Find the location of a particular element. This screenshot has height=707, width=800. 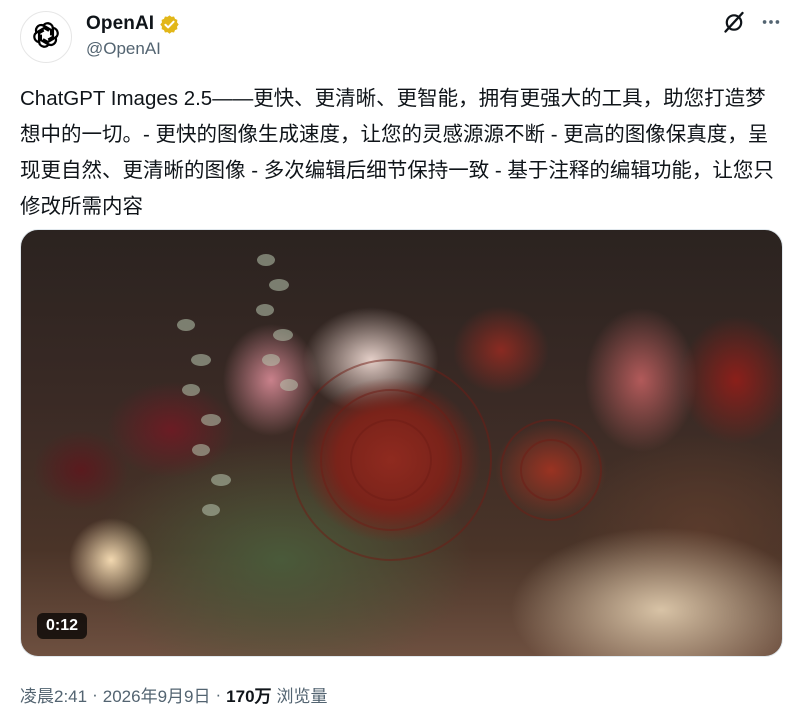

tweet-meta: 凌晨2:41 · 2026年9月9日 · 170万 浏览量 is located at coordinates (174, 694).